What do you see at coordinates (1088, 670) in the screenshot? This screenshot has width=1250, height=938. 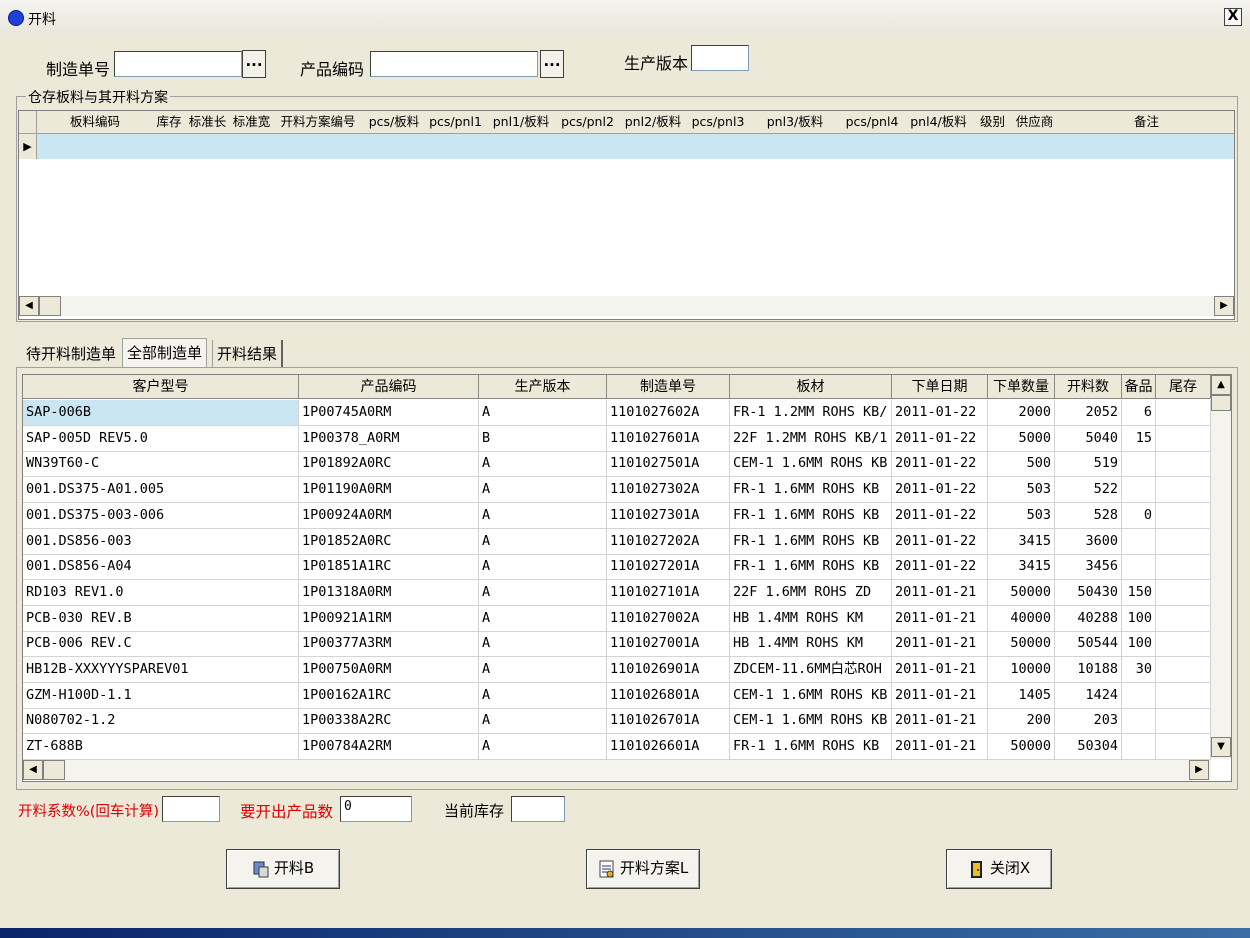 I see `orders-cell: 10188` at bounding box center [1088, 670].